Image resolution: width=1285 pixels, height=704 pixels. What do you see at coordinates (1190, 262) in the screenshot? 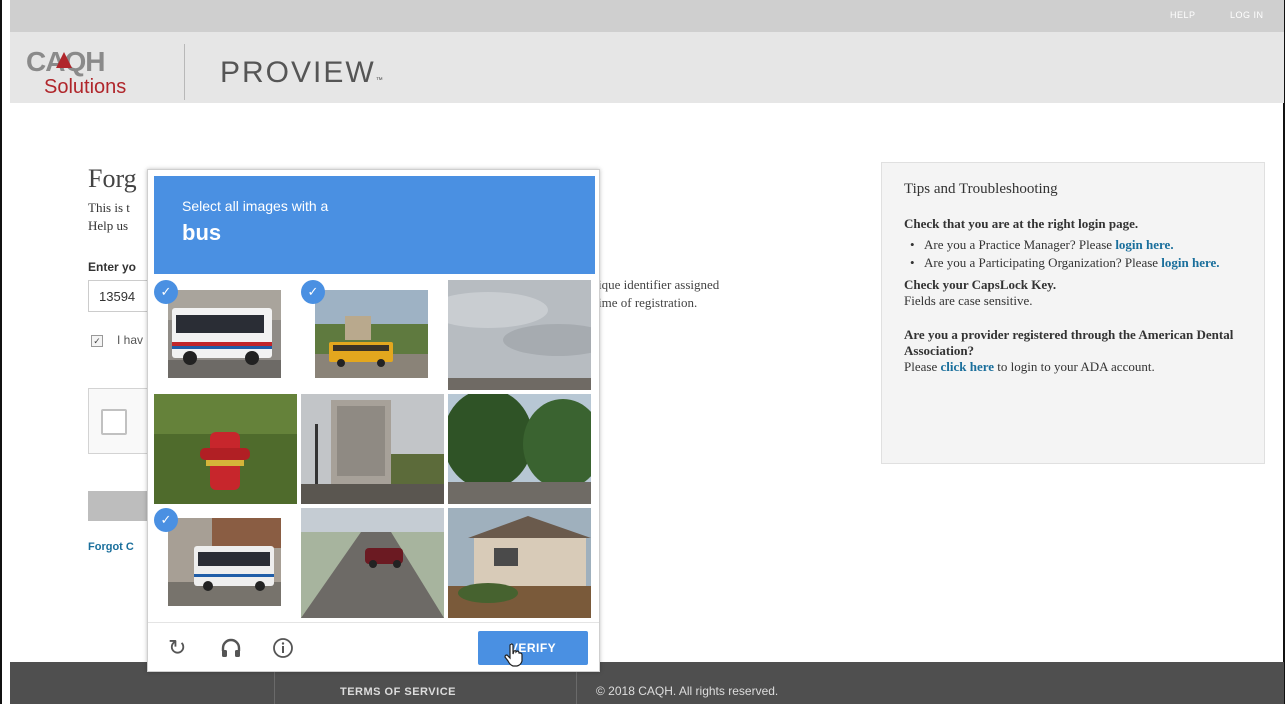
I see `participating-org-login-link: login here.` at bounding box center [1190, 262].